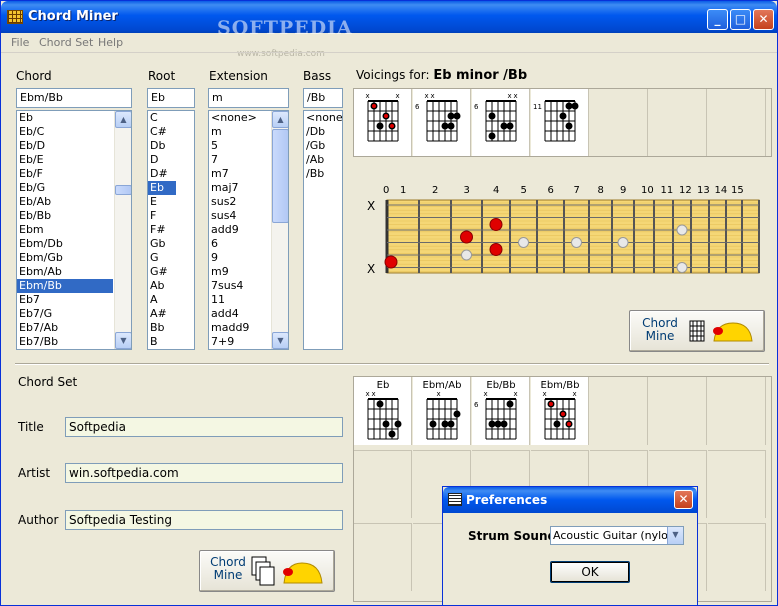 This screenshot has width=778, height=606. I want to click on chord-input: Ebm/Bb, so click(74, 98).